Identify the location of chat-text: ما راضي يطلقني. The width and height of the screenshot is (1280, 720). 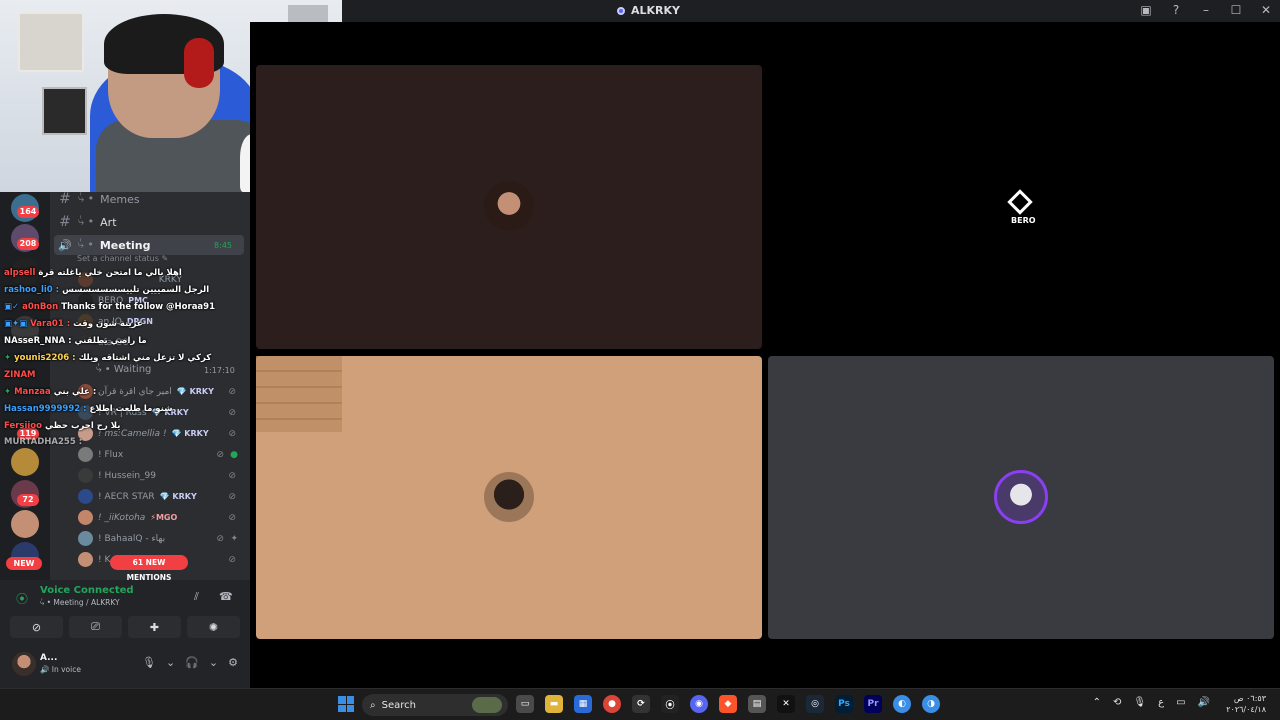
(110, 341).